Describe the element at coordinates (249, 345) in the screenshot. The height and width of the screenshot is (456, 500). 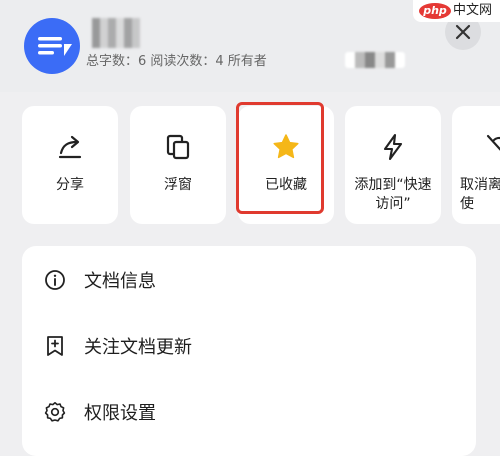
I see `menu-item-follow-updates: 关注文档更新` at that location.